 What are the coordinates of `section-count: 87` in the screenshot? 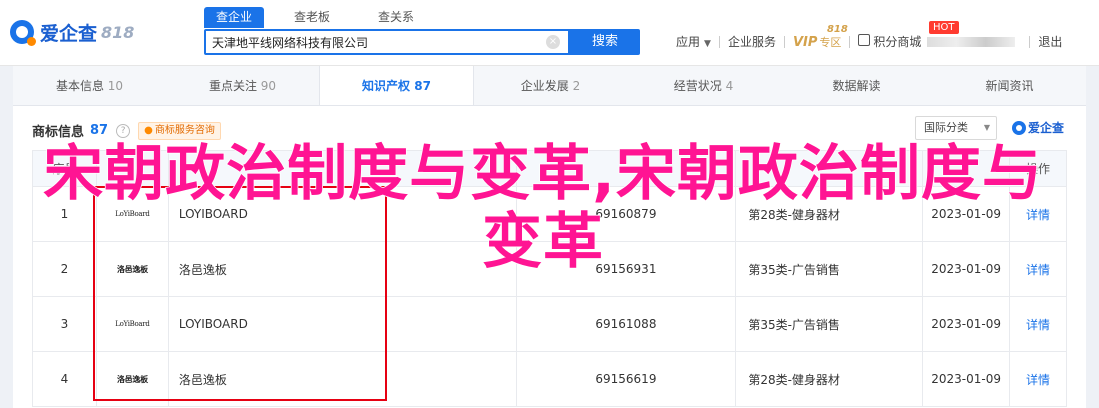 It's located at (99, 130).